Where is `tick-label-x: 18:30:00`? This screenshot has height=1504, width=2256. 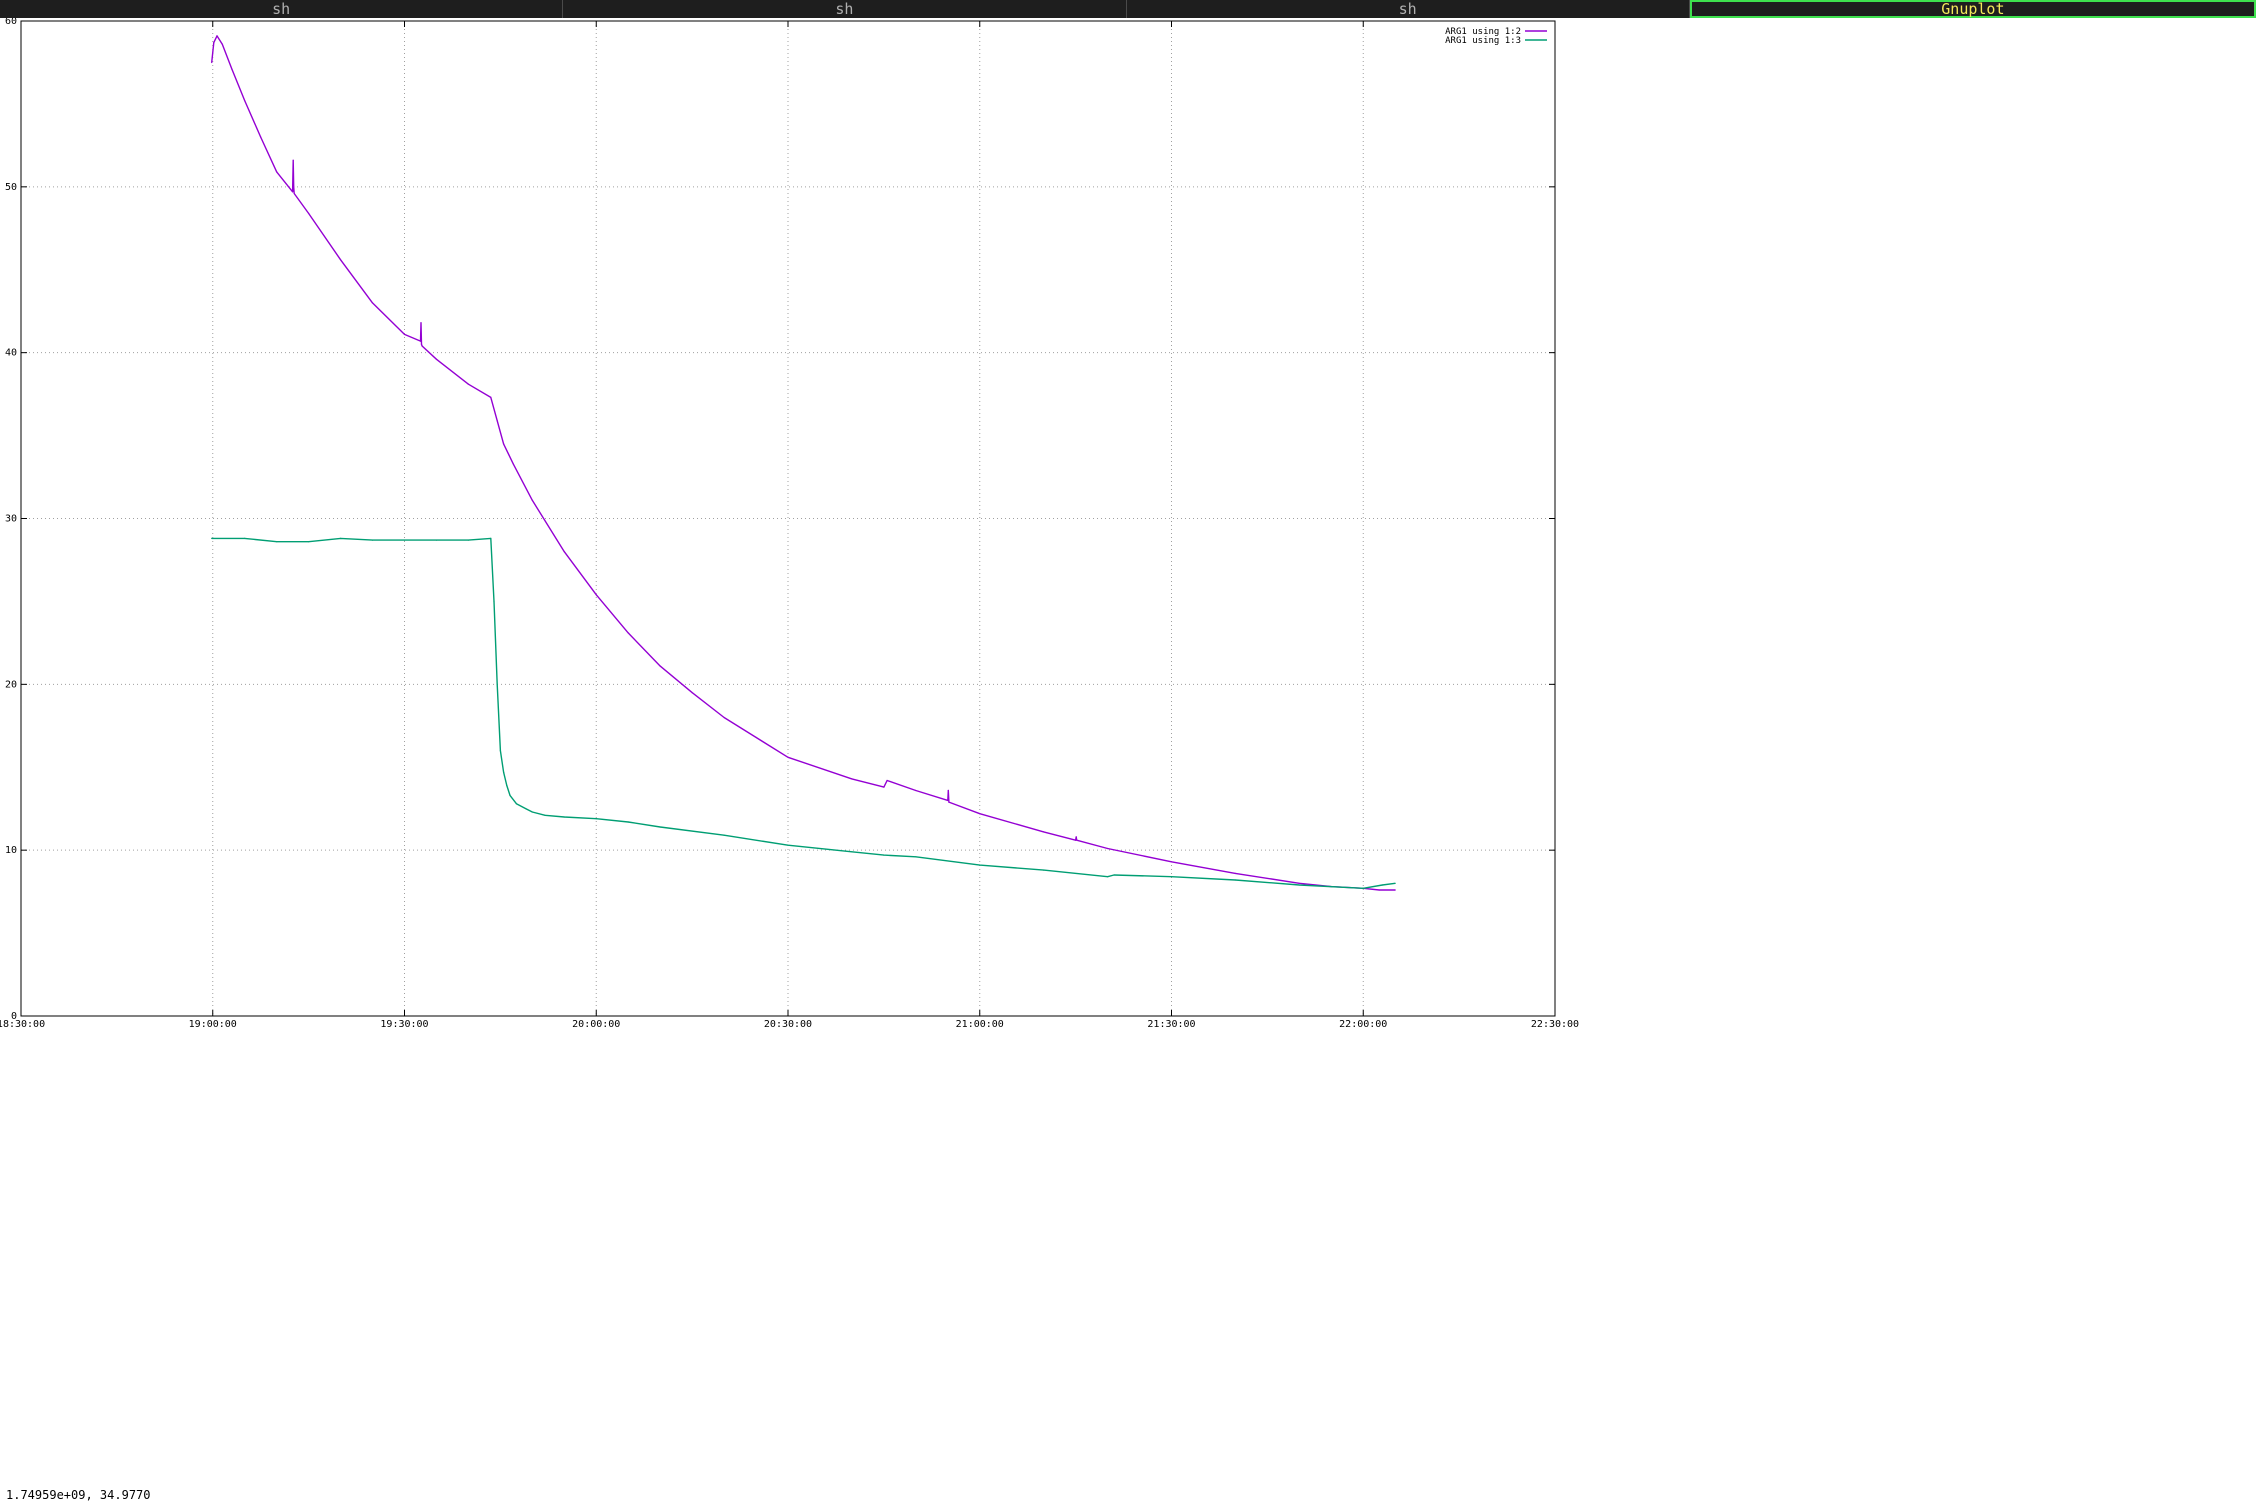 tick-label-x: 18:30:00 is located at coordinates (22, 1024).